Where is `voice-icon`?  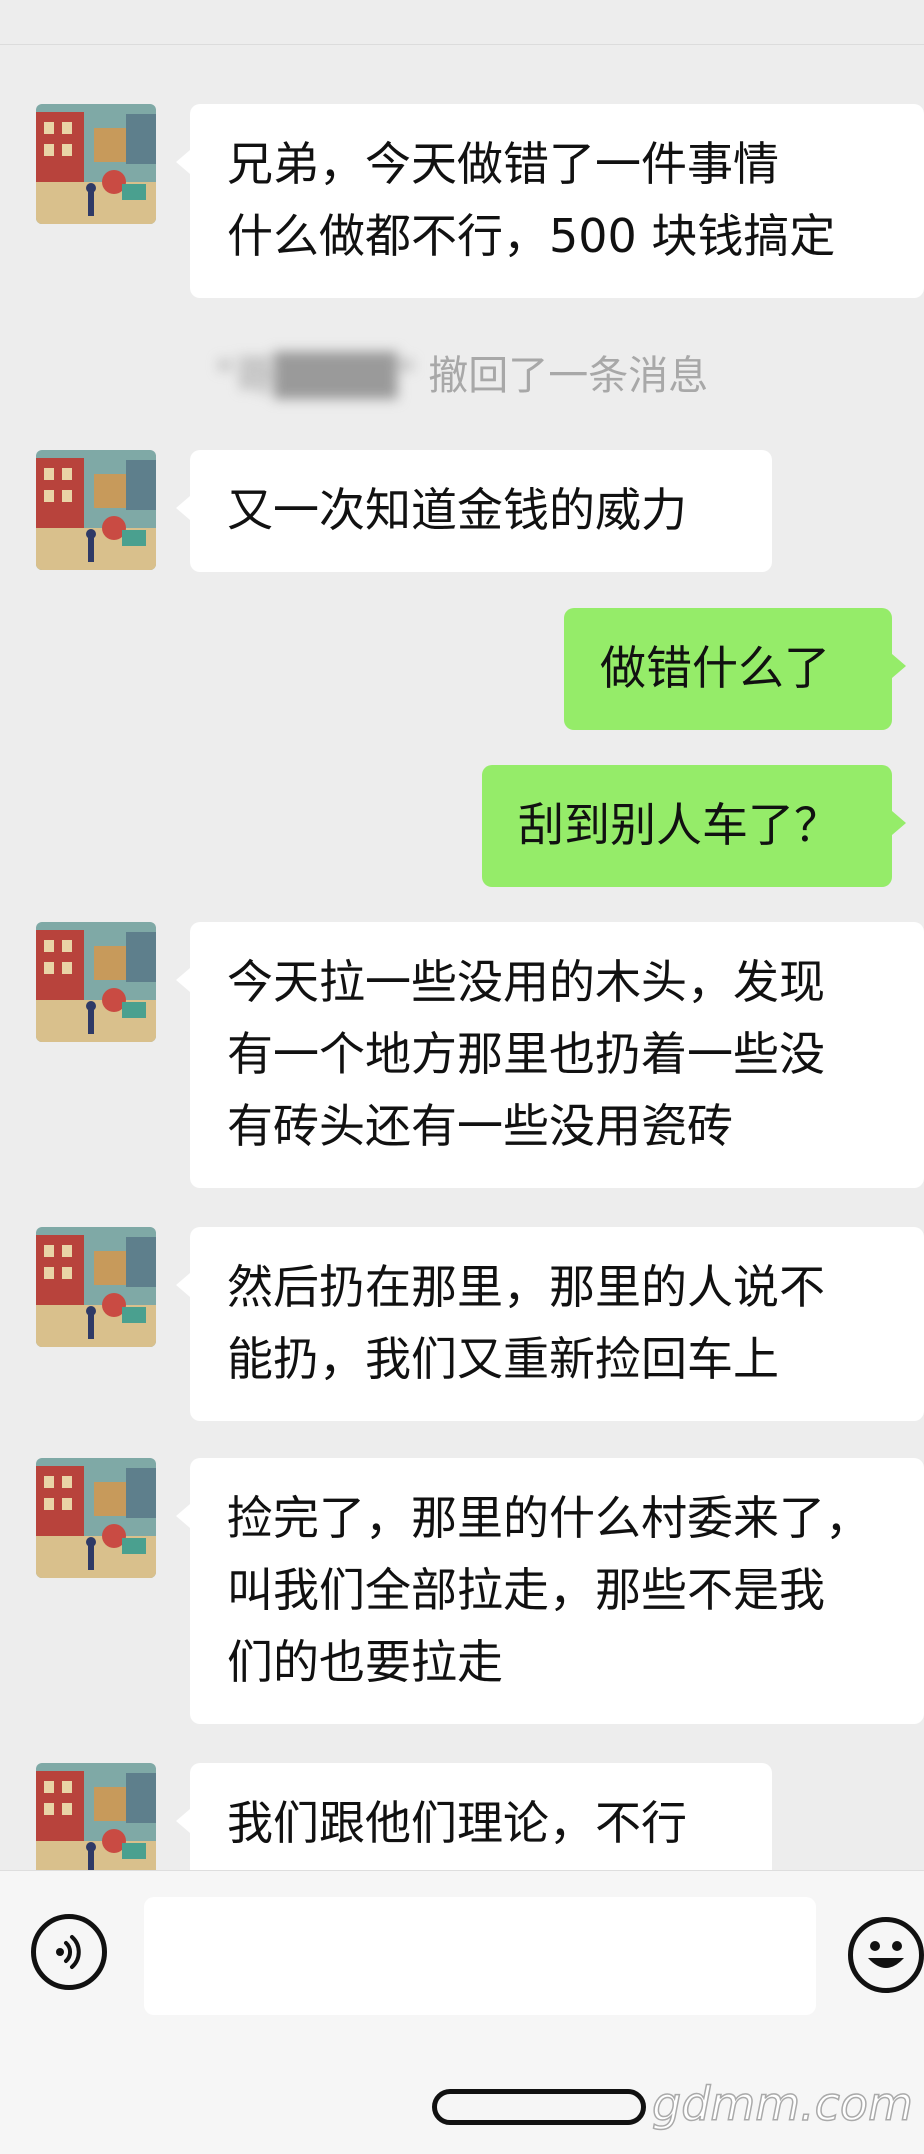 voice-icon is located at coordinates (68, 1952).